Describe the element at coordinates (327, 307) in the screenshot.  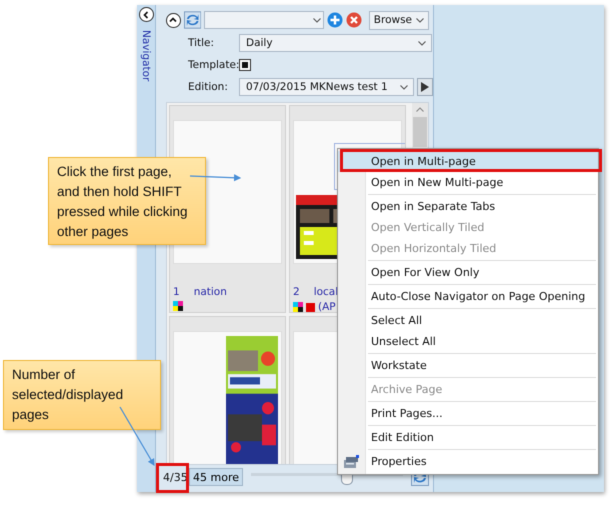
I see `page-status: (AP` at that location.